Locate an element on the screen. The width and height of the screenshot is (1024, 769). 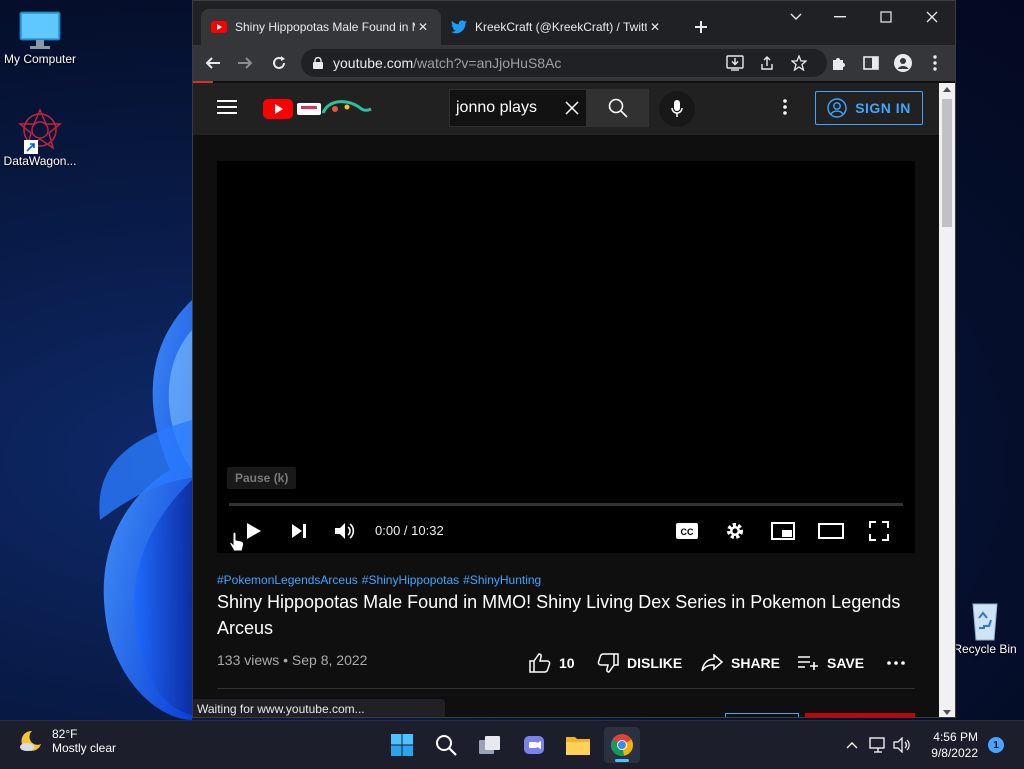
clear-search-button is located at coordinates (572, 108).